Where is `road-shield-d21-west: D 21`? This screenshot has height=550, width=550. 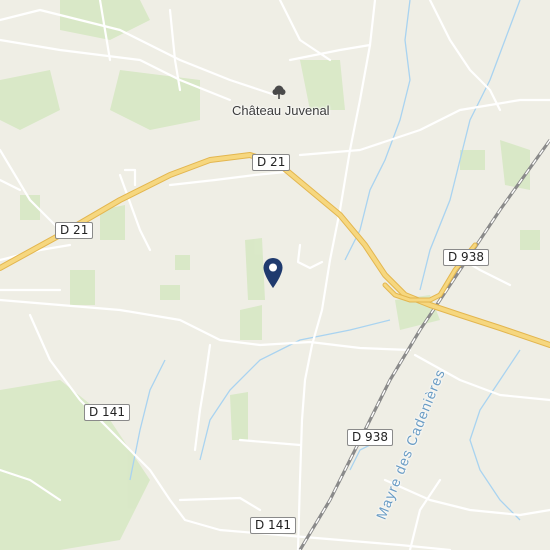
road-shield-d21-west: D 21 is located at coordinates (74, 230).